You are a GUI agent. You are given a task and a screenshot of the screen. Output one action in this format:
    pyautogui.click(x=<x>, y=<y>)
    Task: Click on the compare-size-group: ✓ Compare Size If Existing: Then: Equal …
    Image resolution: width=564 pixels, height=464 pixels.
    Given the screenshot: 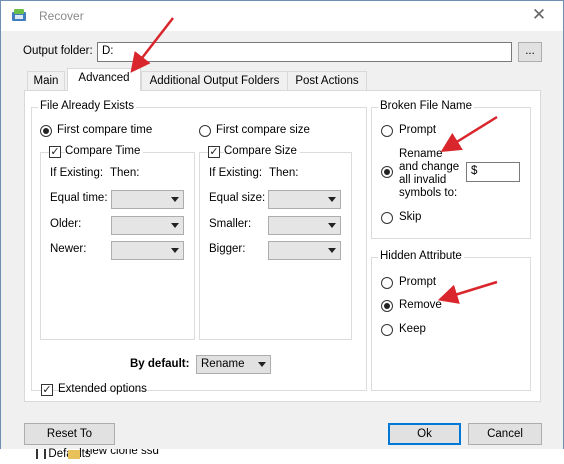 What is the action you would take?
    pyautogui.click(x=275, y=242)
    